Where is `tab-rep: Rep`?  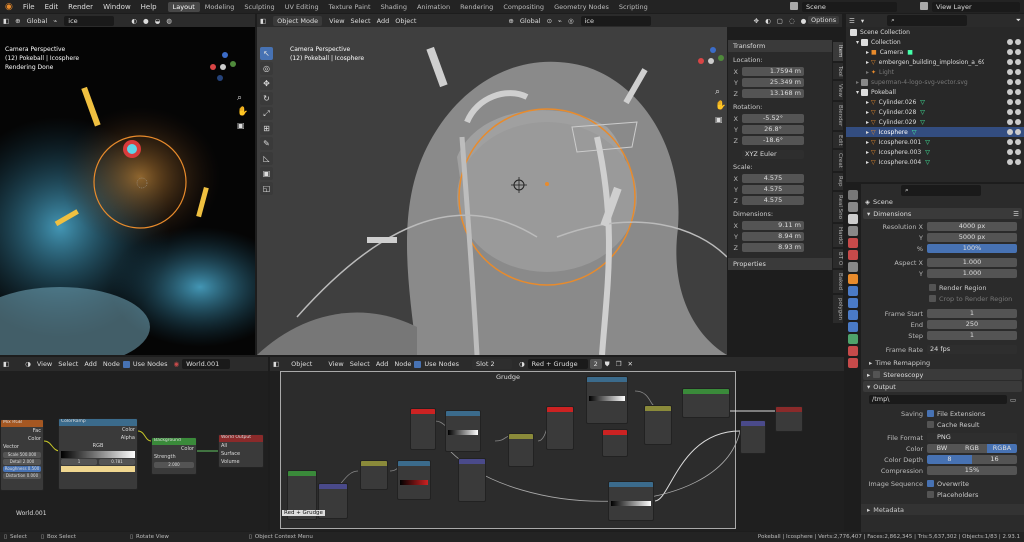 tab-rep: Rep is located at coordinates (838, 181).